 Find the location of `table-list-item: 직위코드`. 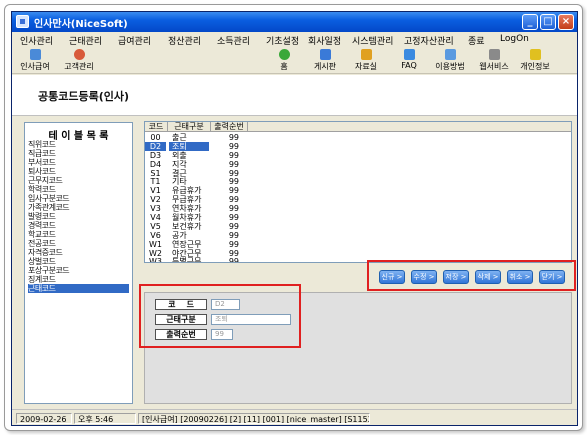

table-list-item: 직위코드 is located at coordinates (78, 144).